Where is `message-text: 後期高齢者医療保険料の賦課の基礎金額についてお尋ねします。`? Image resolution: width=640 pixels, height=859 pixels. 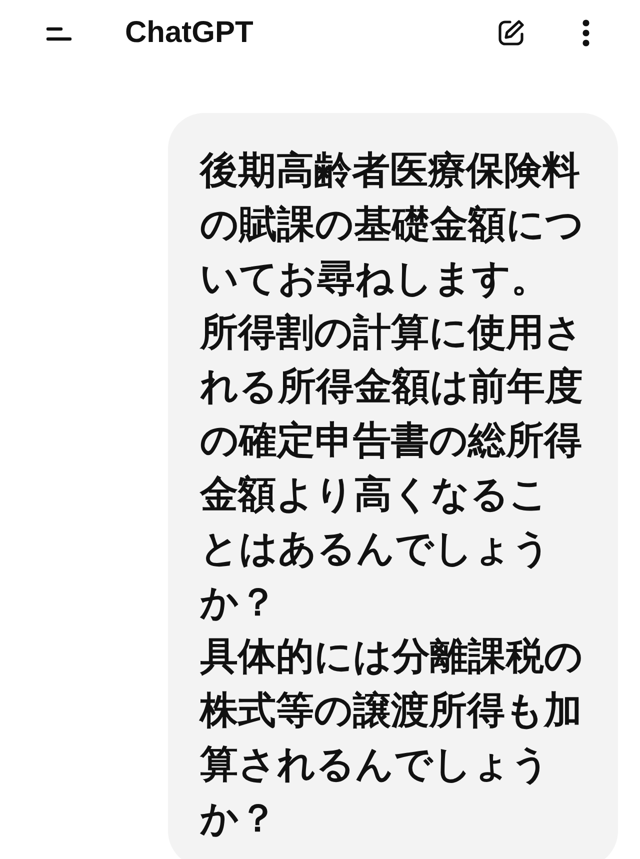
message-text: 後期高齢者医療保険料の賦課の基礎金額についてお尋ねします。 is located at coordinates (392, 224).